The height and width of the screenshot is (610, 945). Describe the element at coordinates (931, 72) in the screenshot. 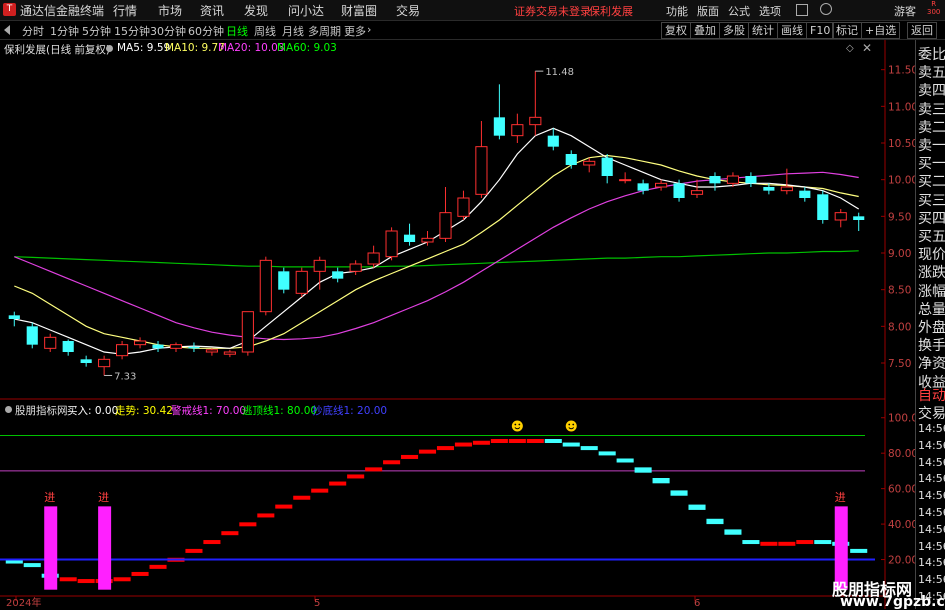

I see `side-panel-item: 卖五` at that location.